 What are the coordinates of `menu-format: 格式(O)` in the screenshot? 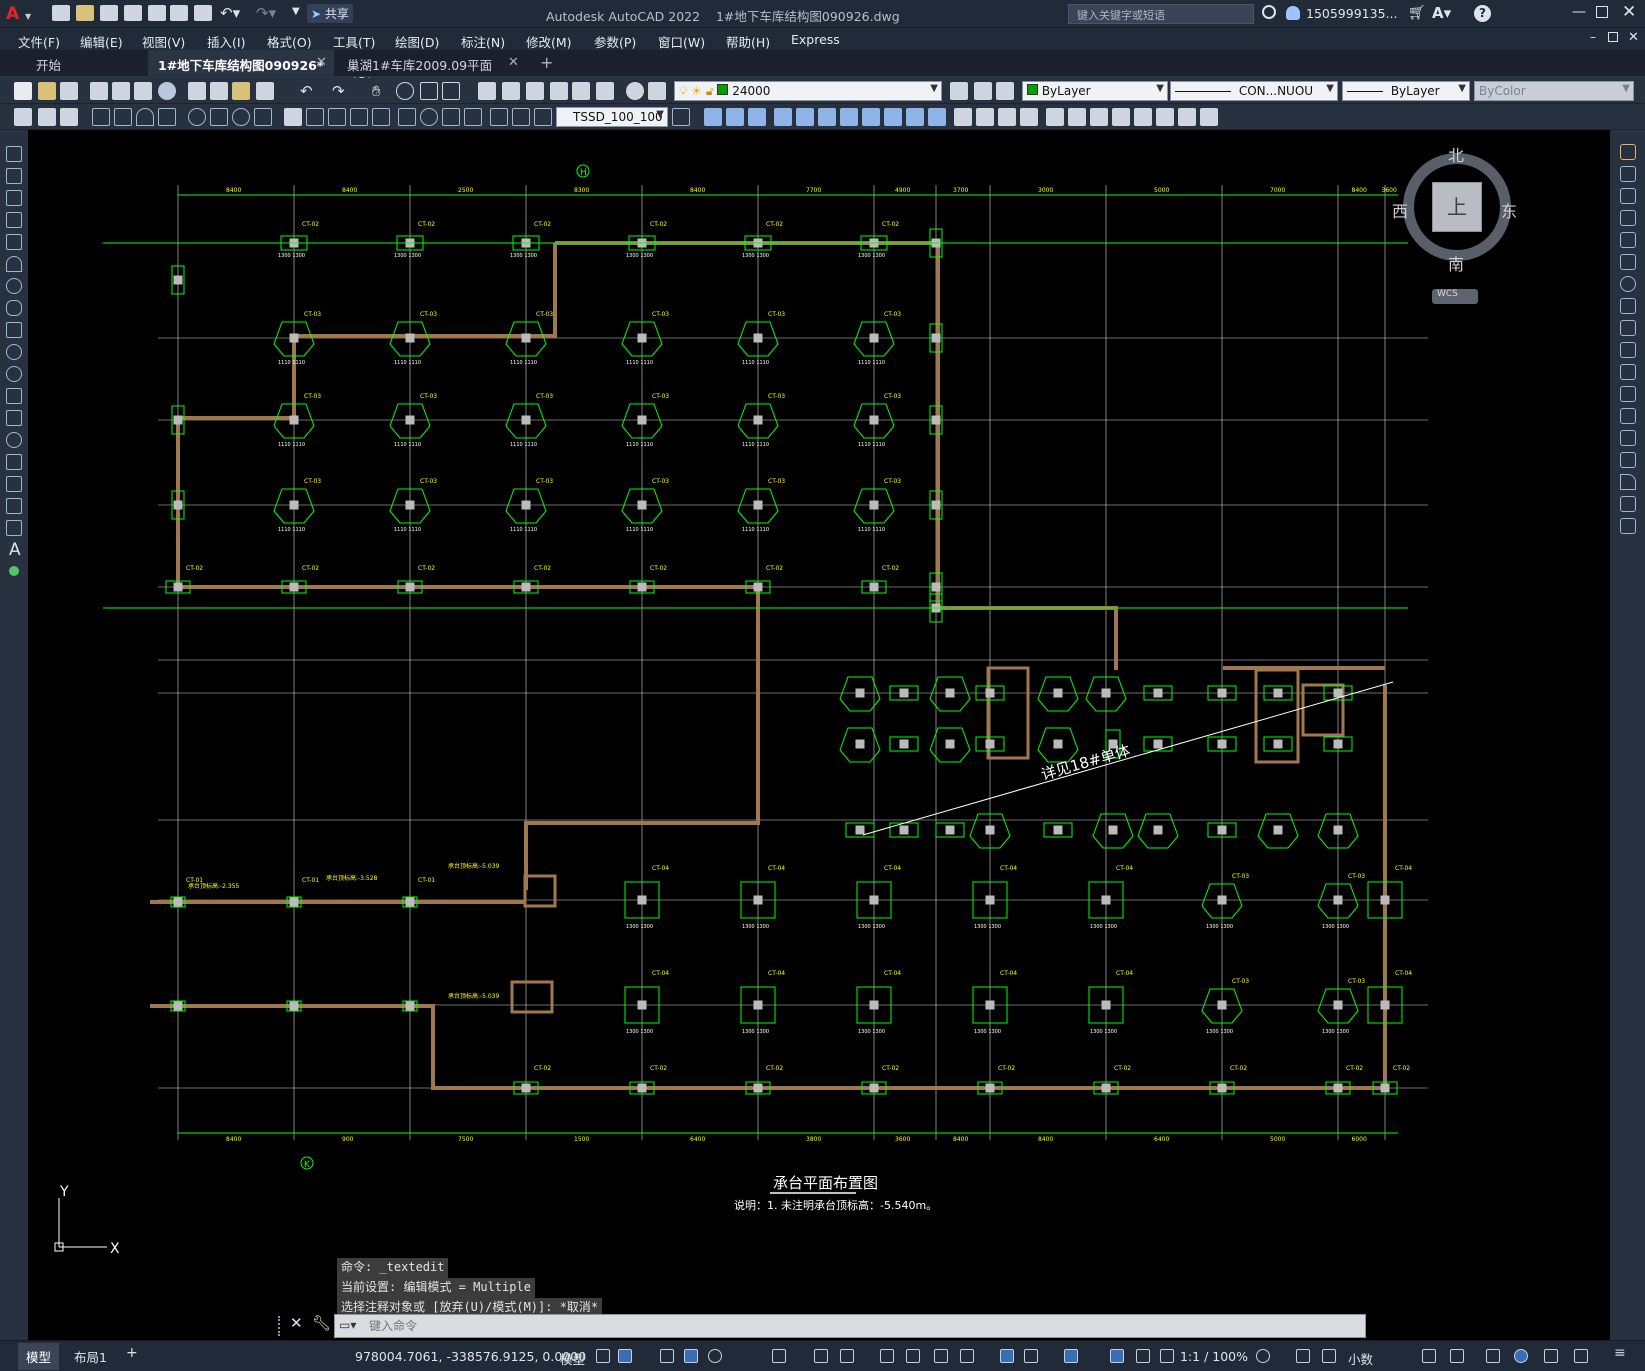 It's located at (289, 41).